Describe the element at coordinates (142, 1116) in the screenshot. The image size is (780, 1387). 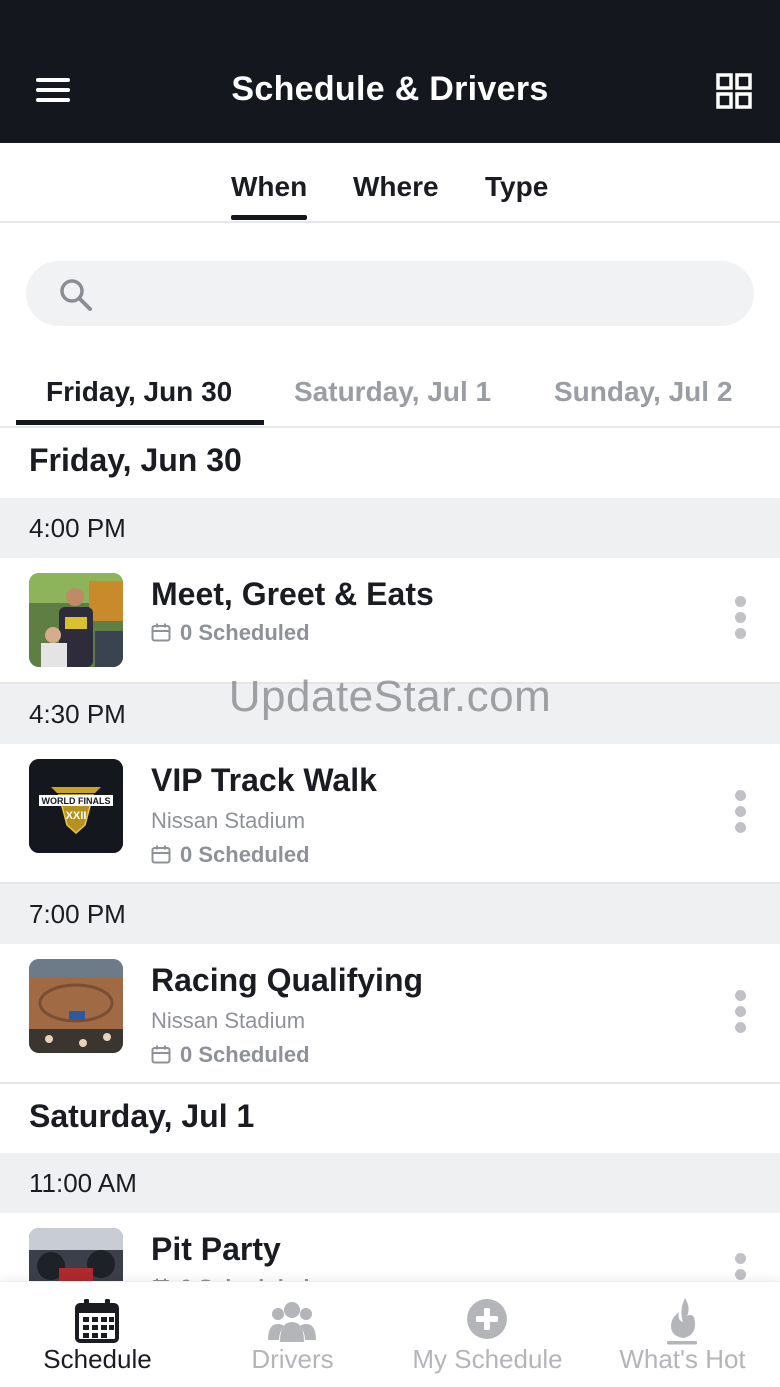
I see `day-title: Saturday, Jul 1` at that location.